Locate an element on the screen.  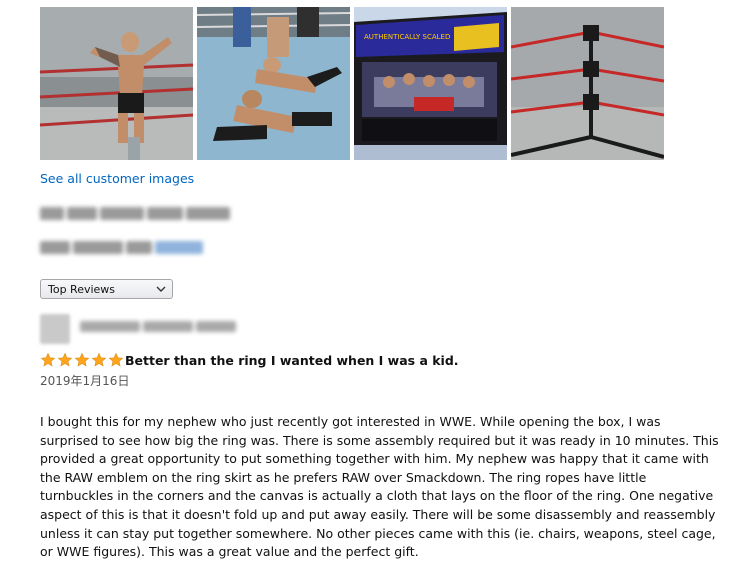
box-art-text: AUTHENTICALLY SCALED is located at coordinates (407, 37).